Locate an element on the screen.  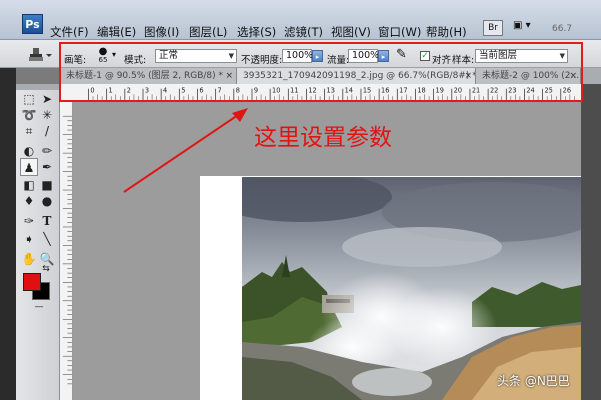
menu-file: 文件(F) is located at coordinates (69, 32).